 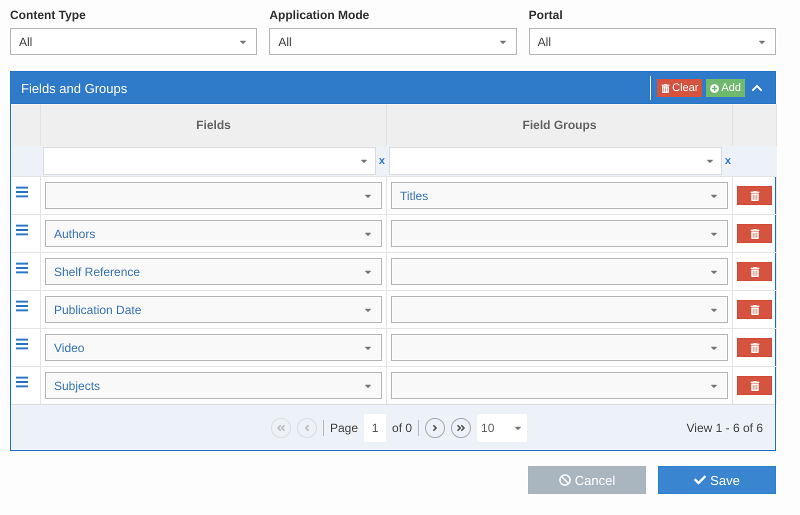 What do you see at coordinates (213, 347) in the screenshot?
I see `field-select: Video` at bounding box center [213, 347].